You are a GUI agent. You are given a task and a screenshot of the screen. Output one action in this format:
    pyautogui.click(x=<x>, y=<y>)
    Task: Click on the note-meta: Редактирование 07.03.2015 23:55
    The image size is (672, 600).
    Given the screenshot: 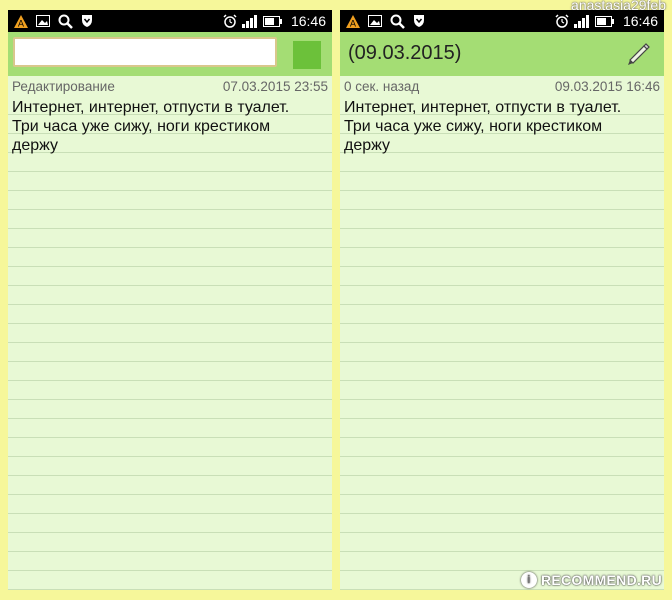 What is the action you would take?
    pyautogui.click(x=170, y=86)
    